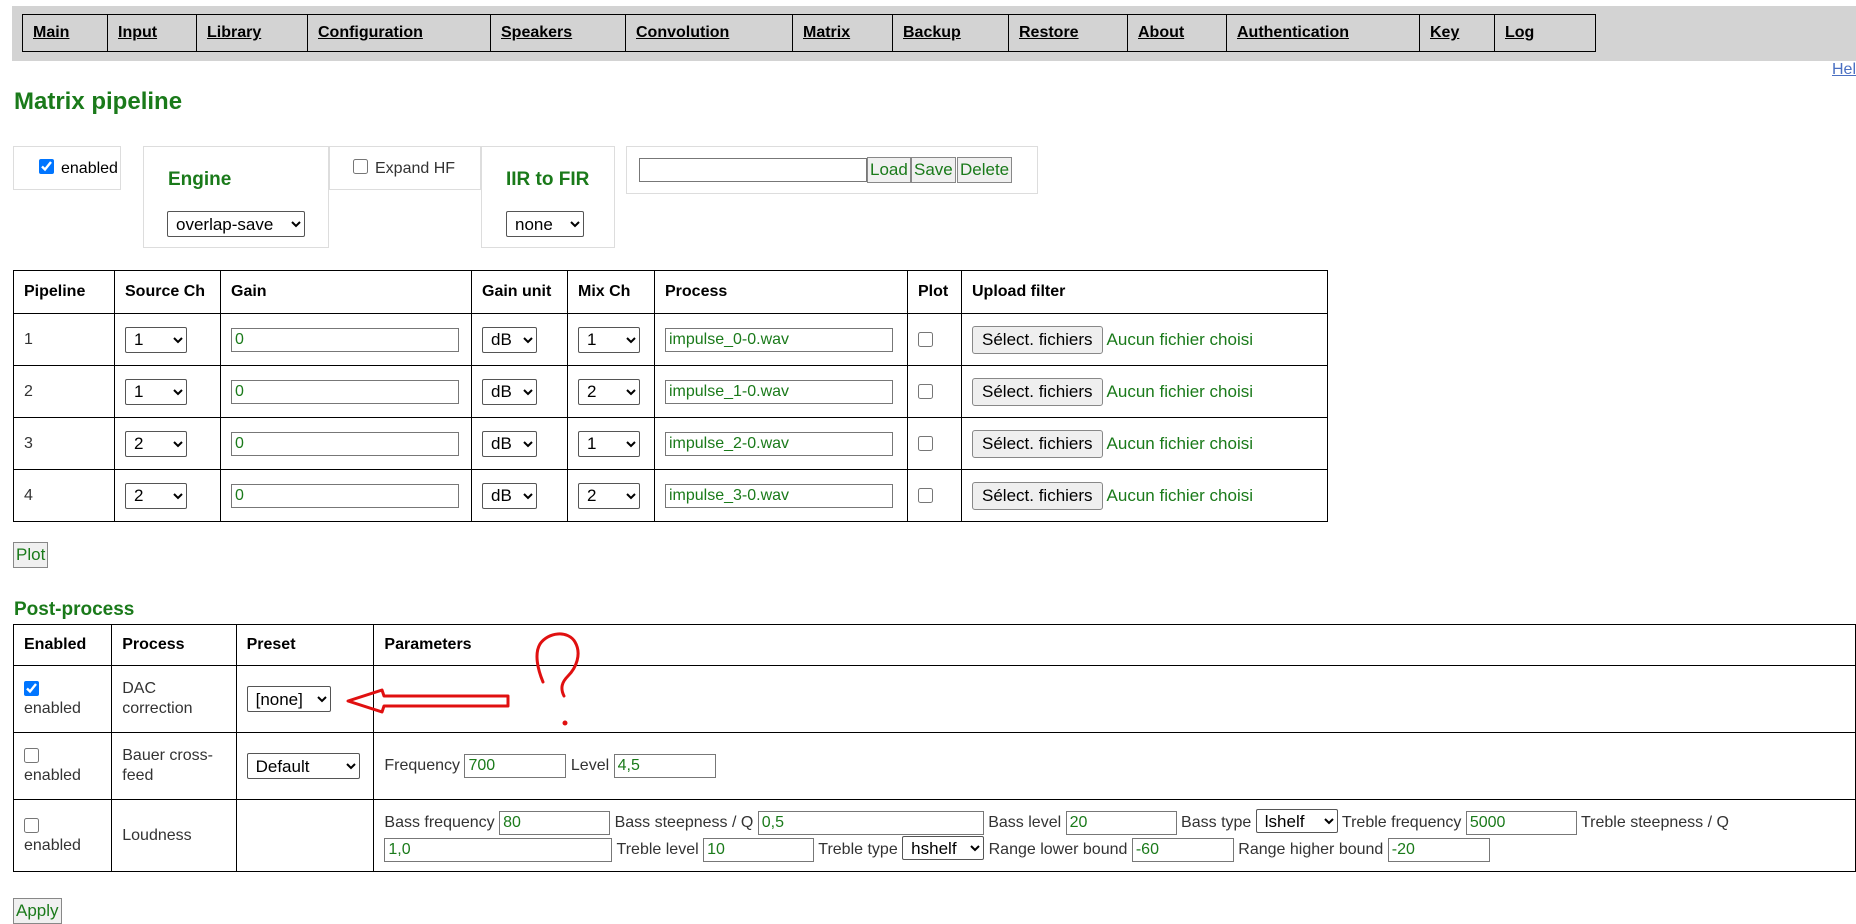  I want to click on loudness-preset, so click(305, 835).